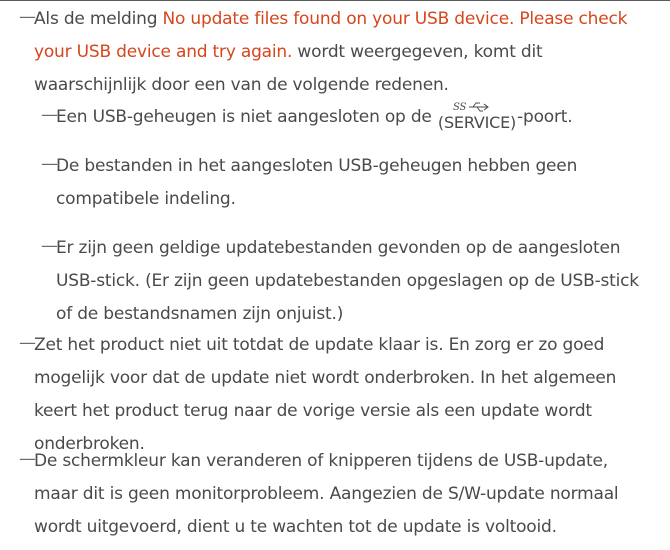 The image size is (670, 550). I want to click on reason-text-suffix: -poort., so click(545, 117).